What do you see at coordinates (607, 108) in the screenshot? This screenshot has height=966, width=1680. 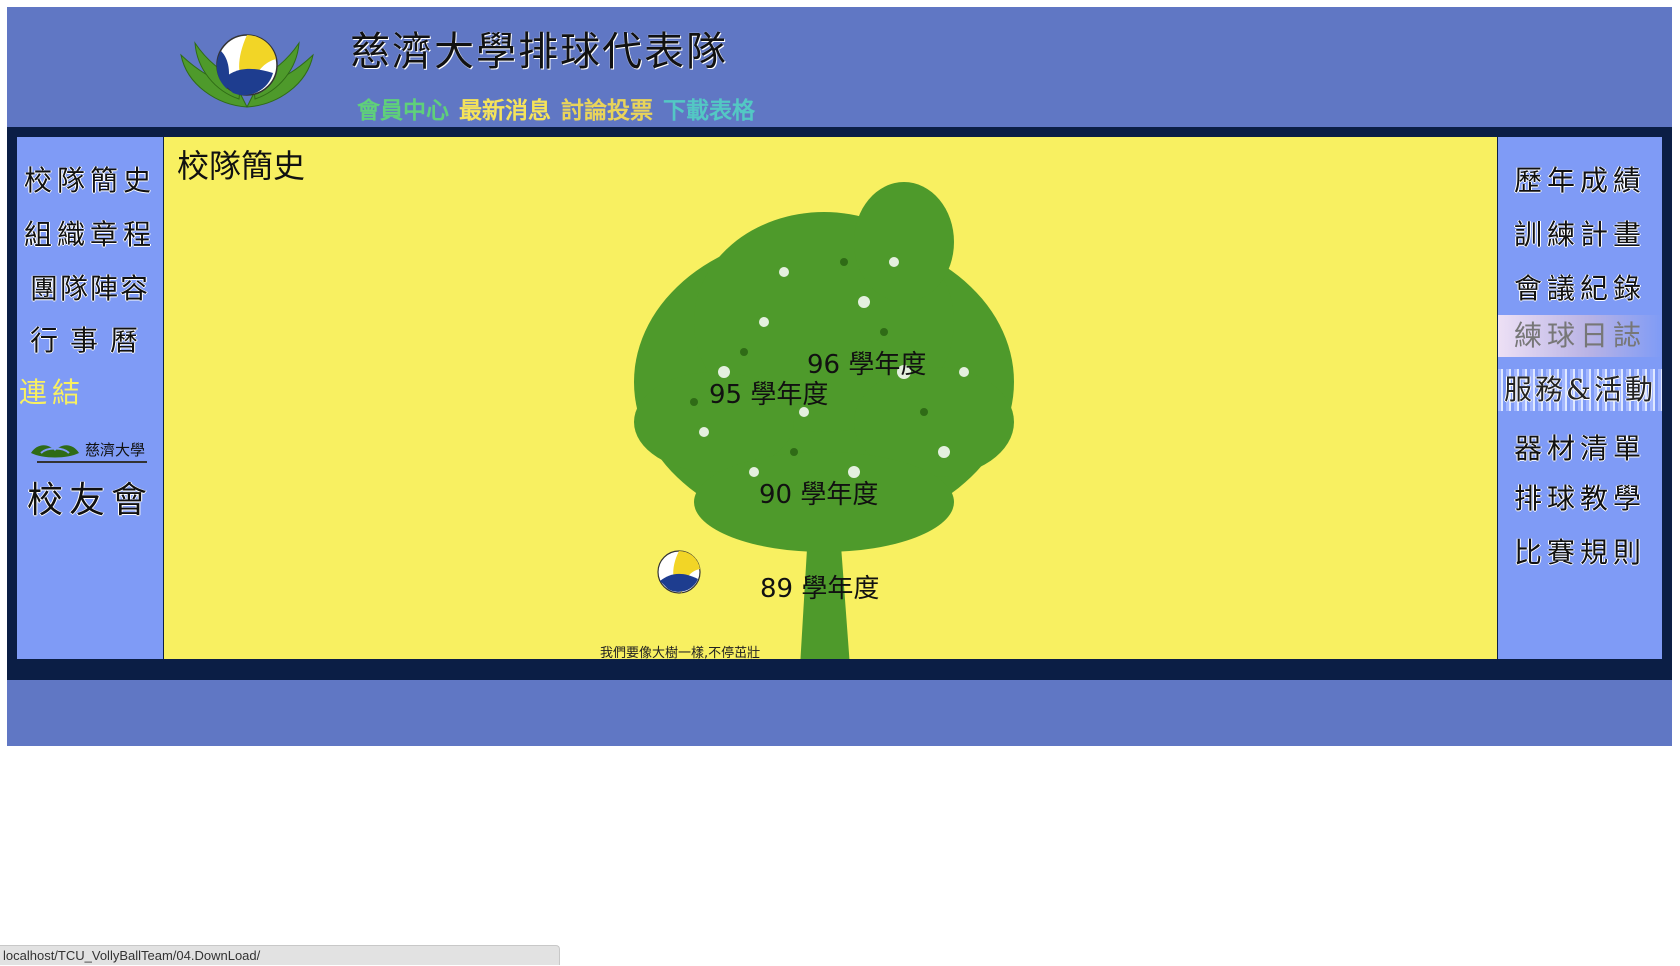 I see `topnav-discussion-vote: 討論投票` at bounding box center [607, 108].